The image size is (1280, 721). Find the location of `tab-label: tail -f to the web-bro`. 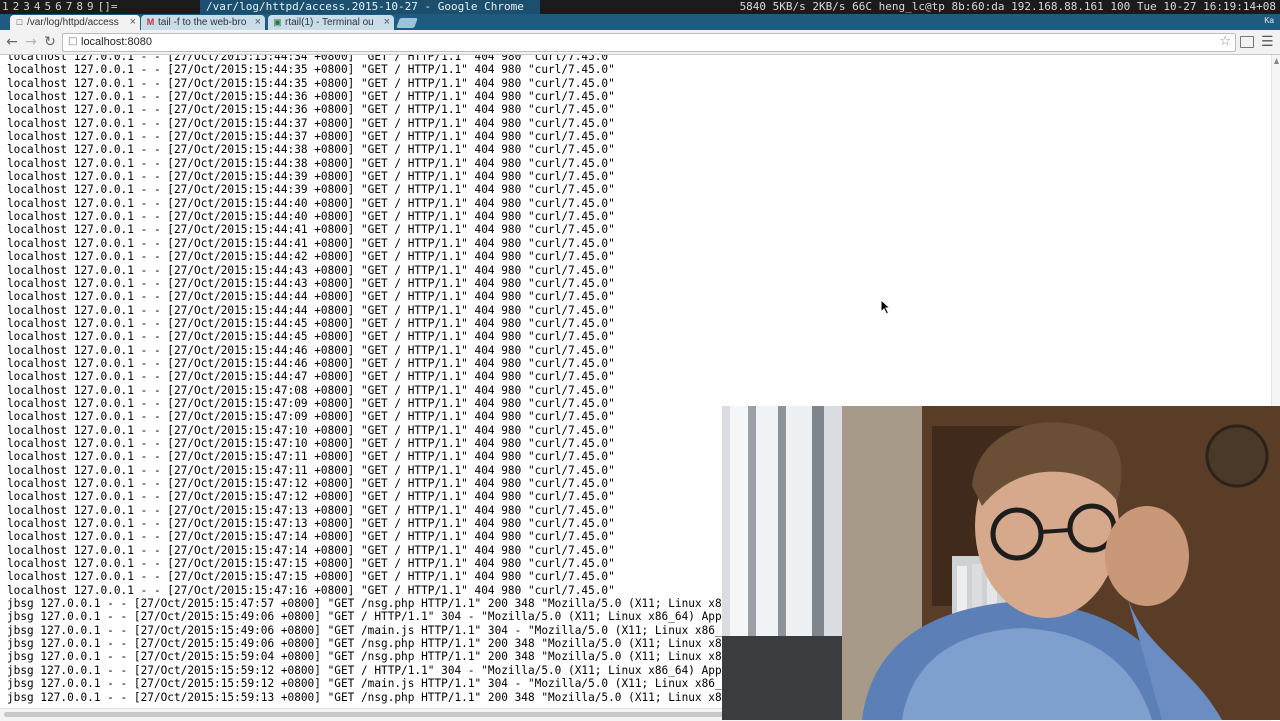

tab-label: tail -f to the web-bro is located at coordinates (202, 22).